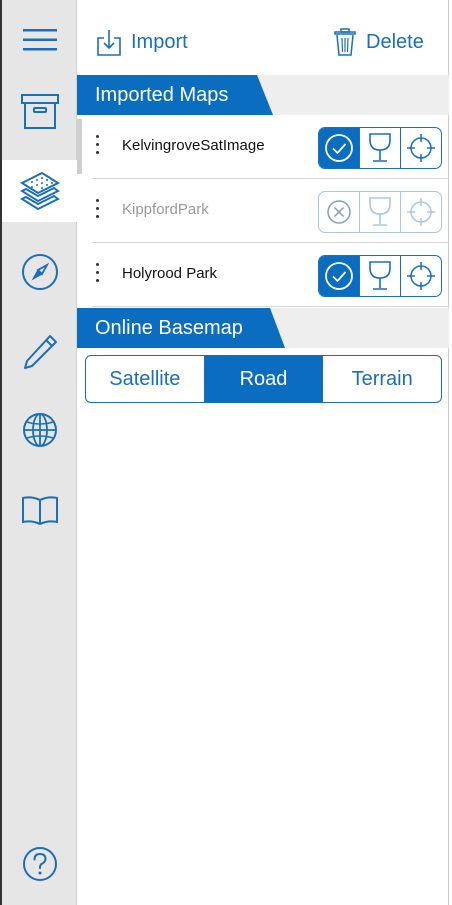  What do you see at coordinates (159, 41) in the screenshot?
I see `import-label: Import` at bounding box center [159, 41].